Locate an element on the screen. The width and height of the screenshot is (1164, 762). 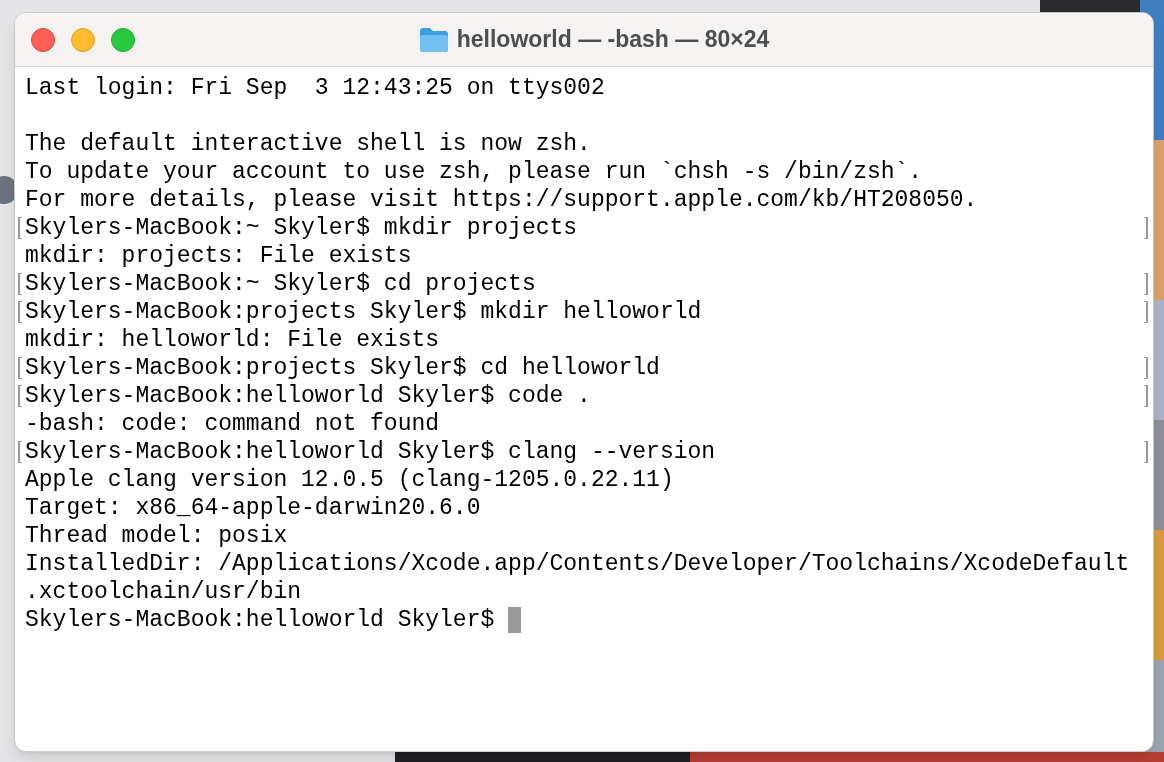
terminal-line: Skylers-MacBook:helloworld Skyler$ is located at coordinates (260, 620).